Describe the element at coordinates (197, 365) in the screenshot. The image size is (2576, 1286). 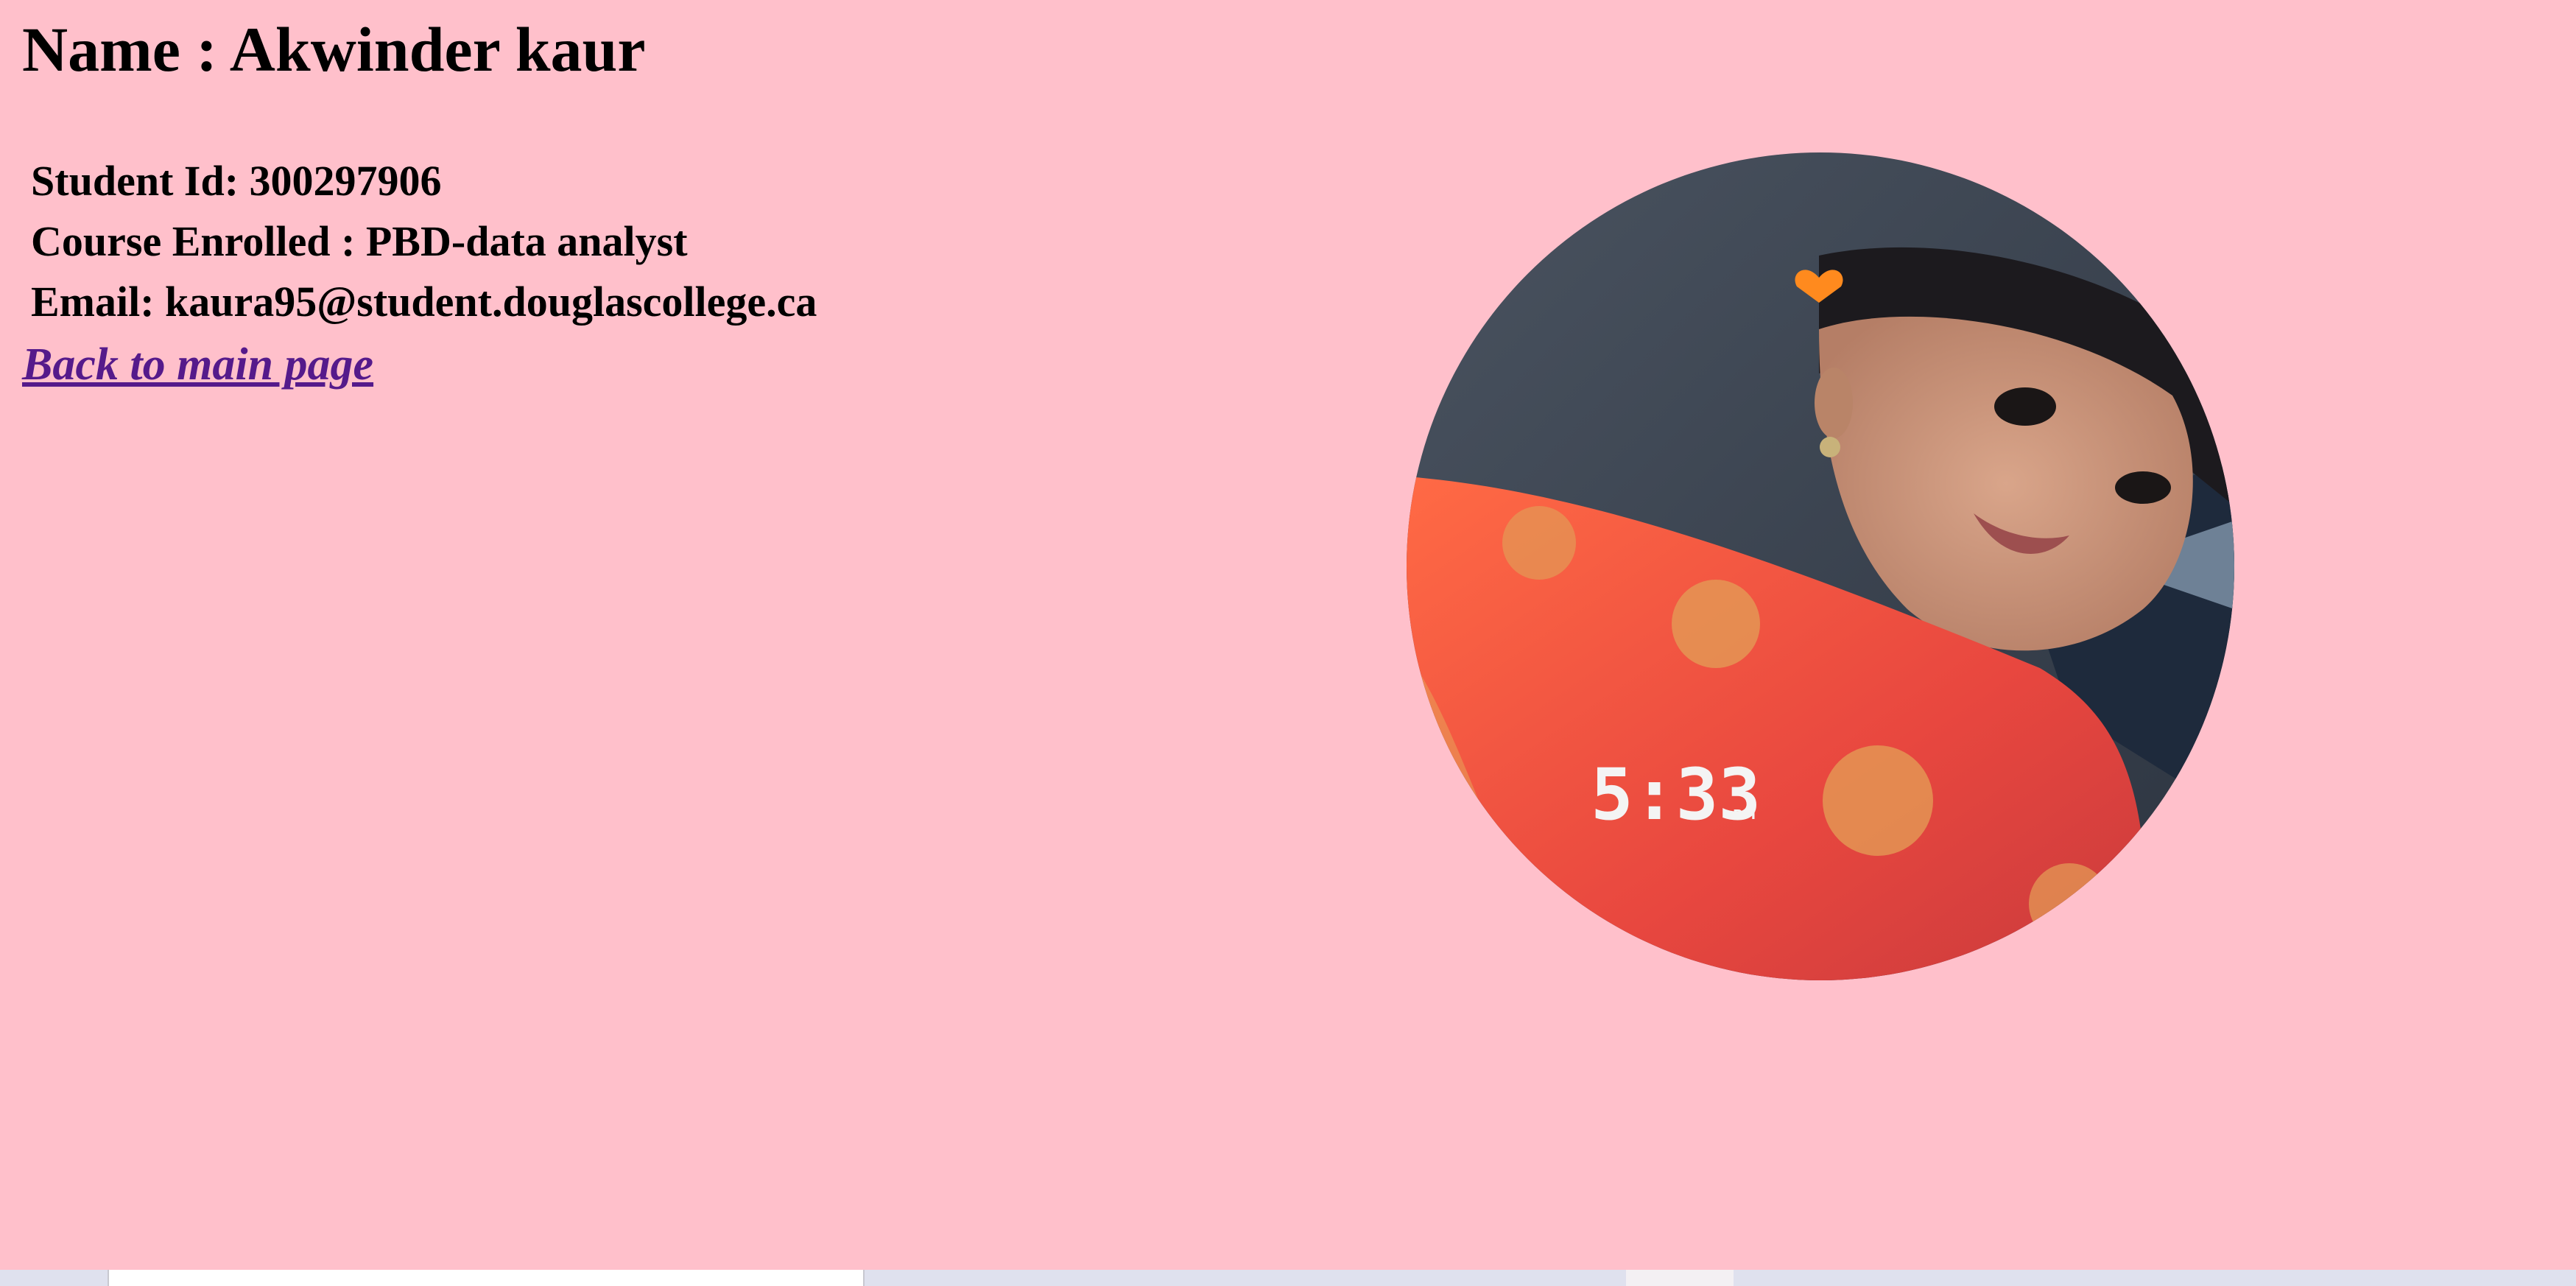
I see `back-to-main-page-link: Back to main page` at that location.